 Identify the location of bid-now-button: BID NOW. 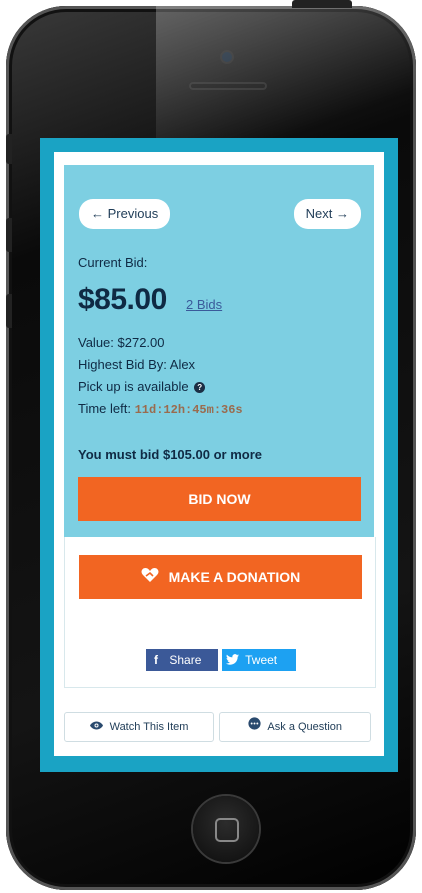
(219, 499).